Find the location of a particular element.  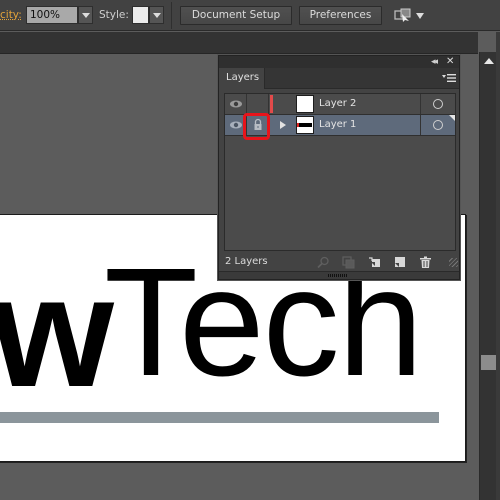

panel-titlebar: ◂◂ ✕ is located at coordinates (339, 62).